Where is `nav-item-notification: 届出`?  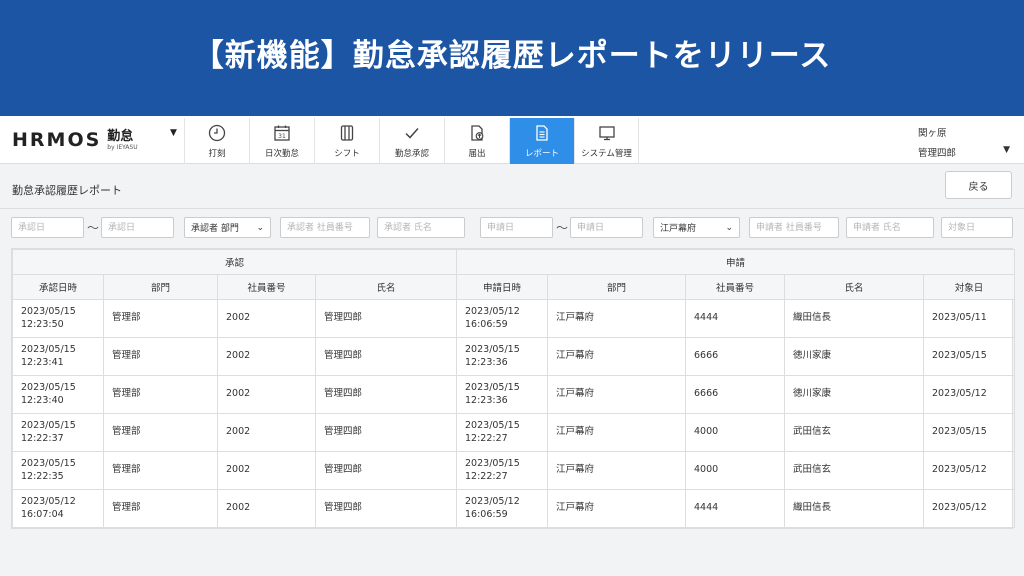
nav-item-notification: 届出 is located at coordinates (476, 141).